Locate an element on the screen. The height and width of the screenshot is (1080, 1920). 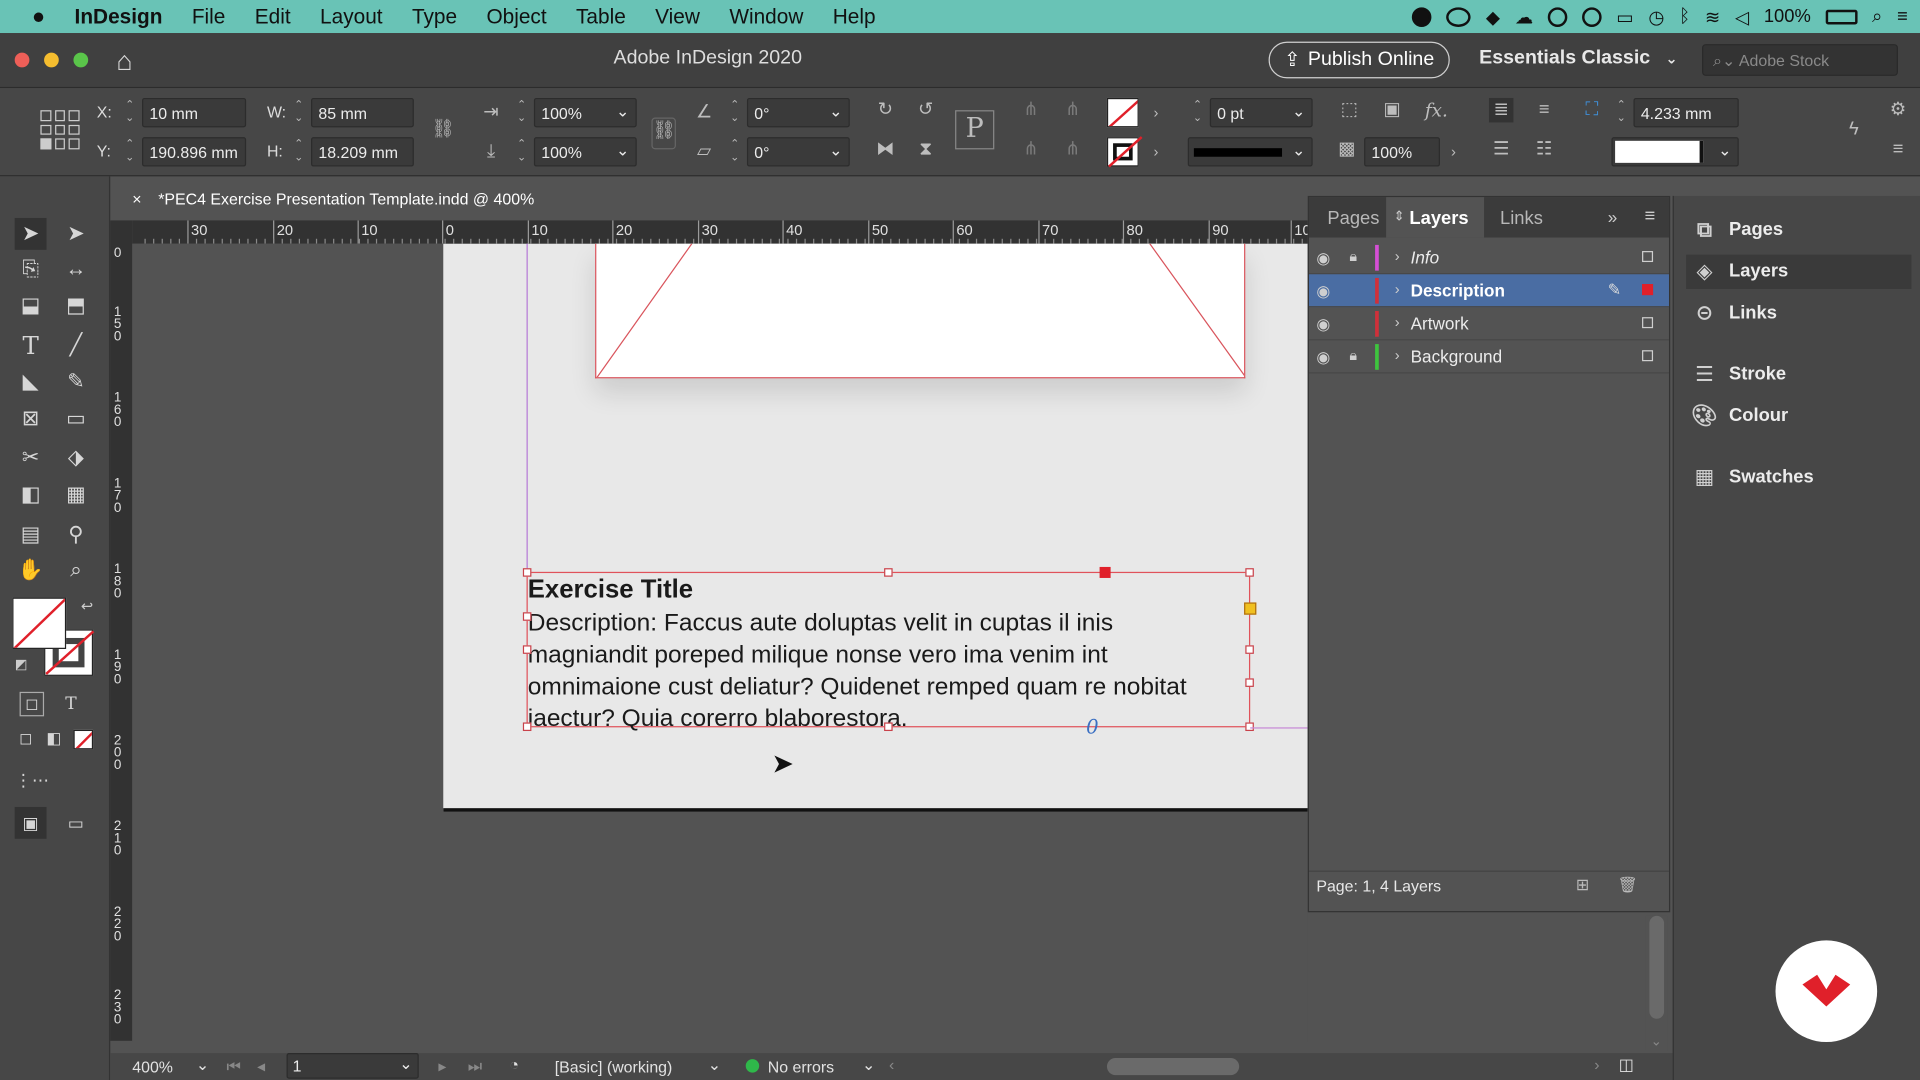
fill-menu-chevron-icon: › is located at coordinates (1156, 112).